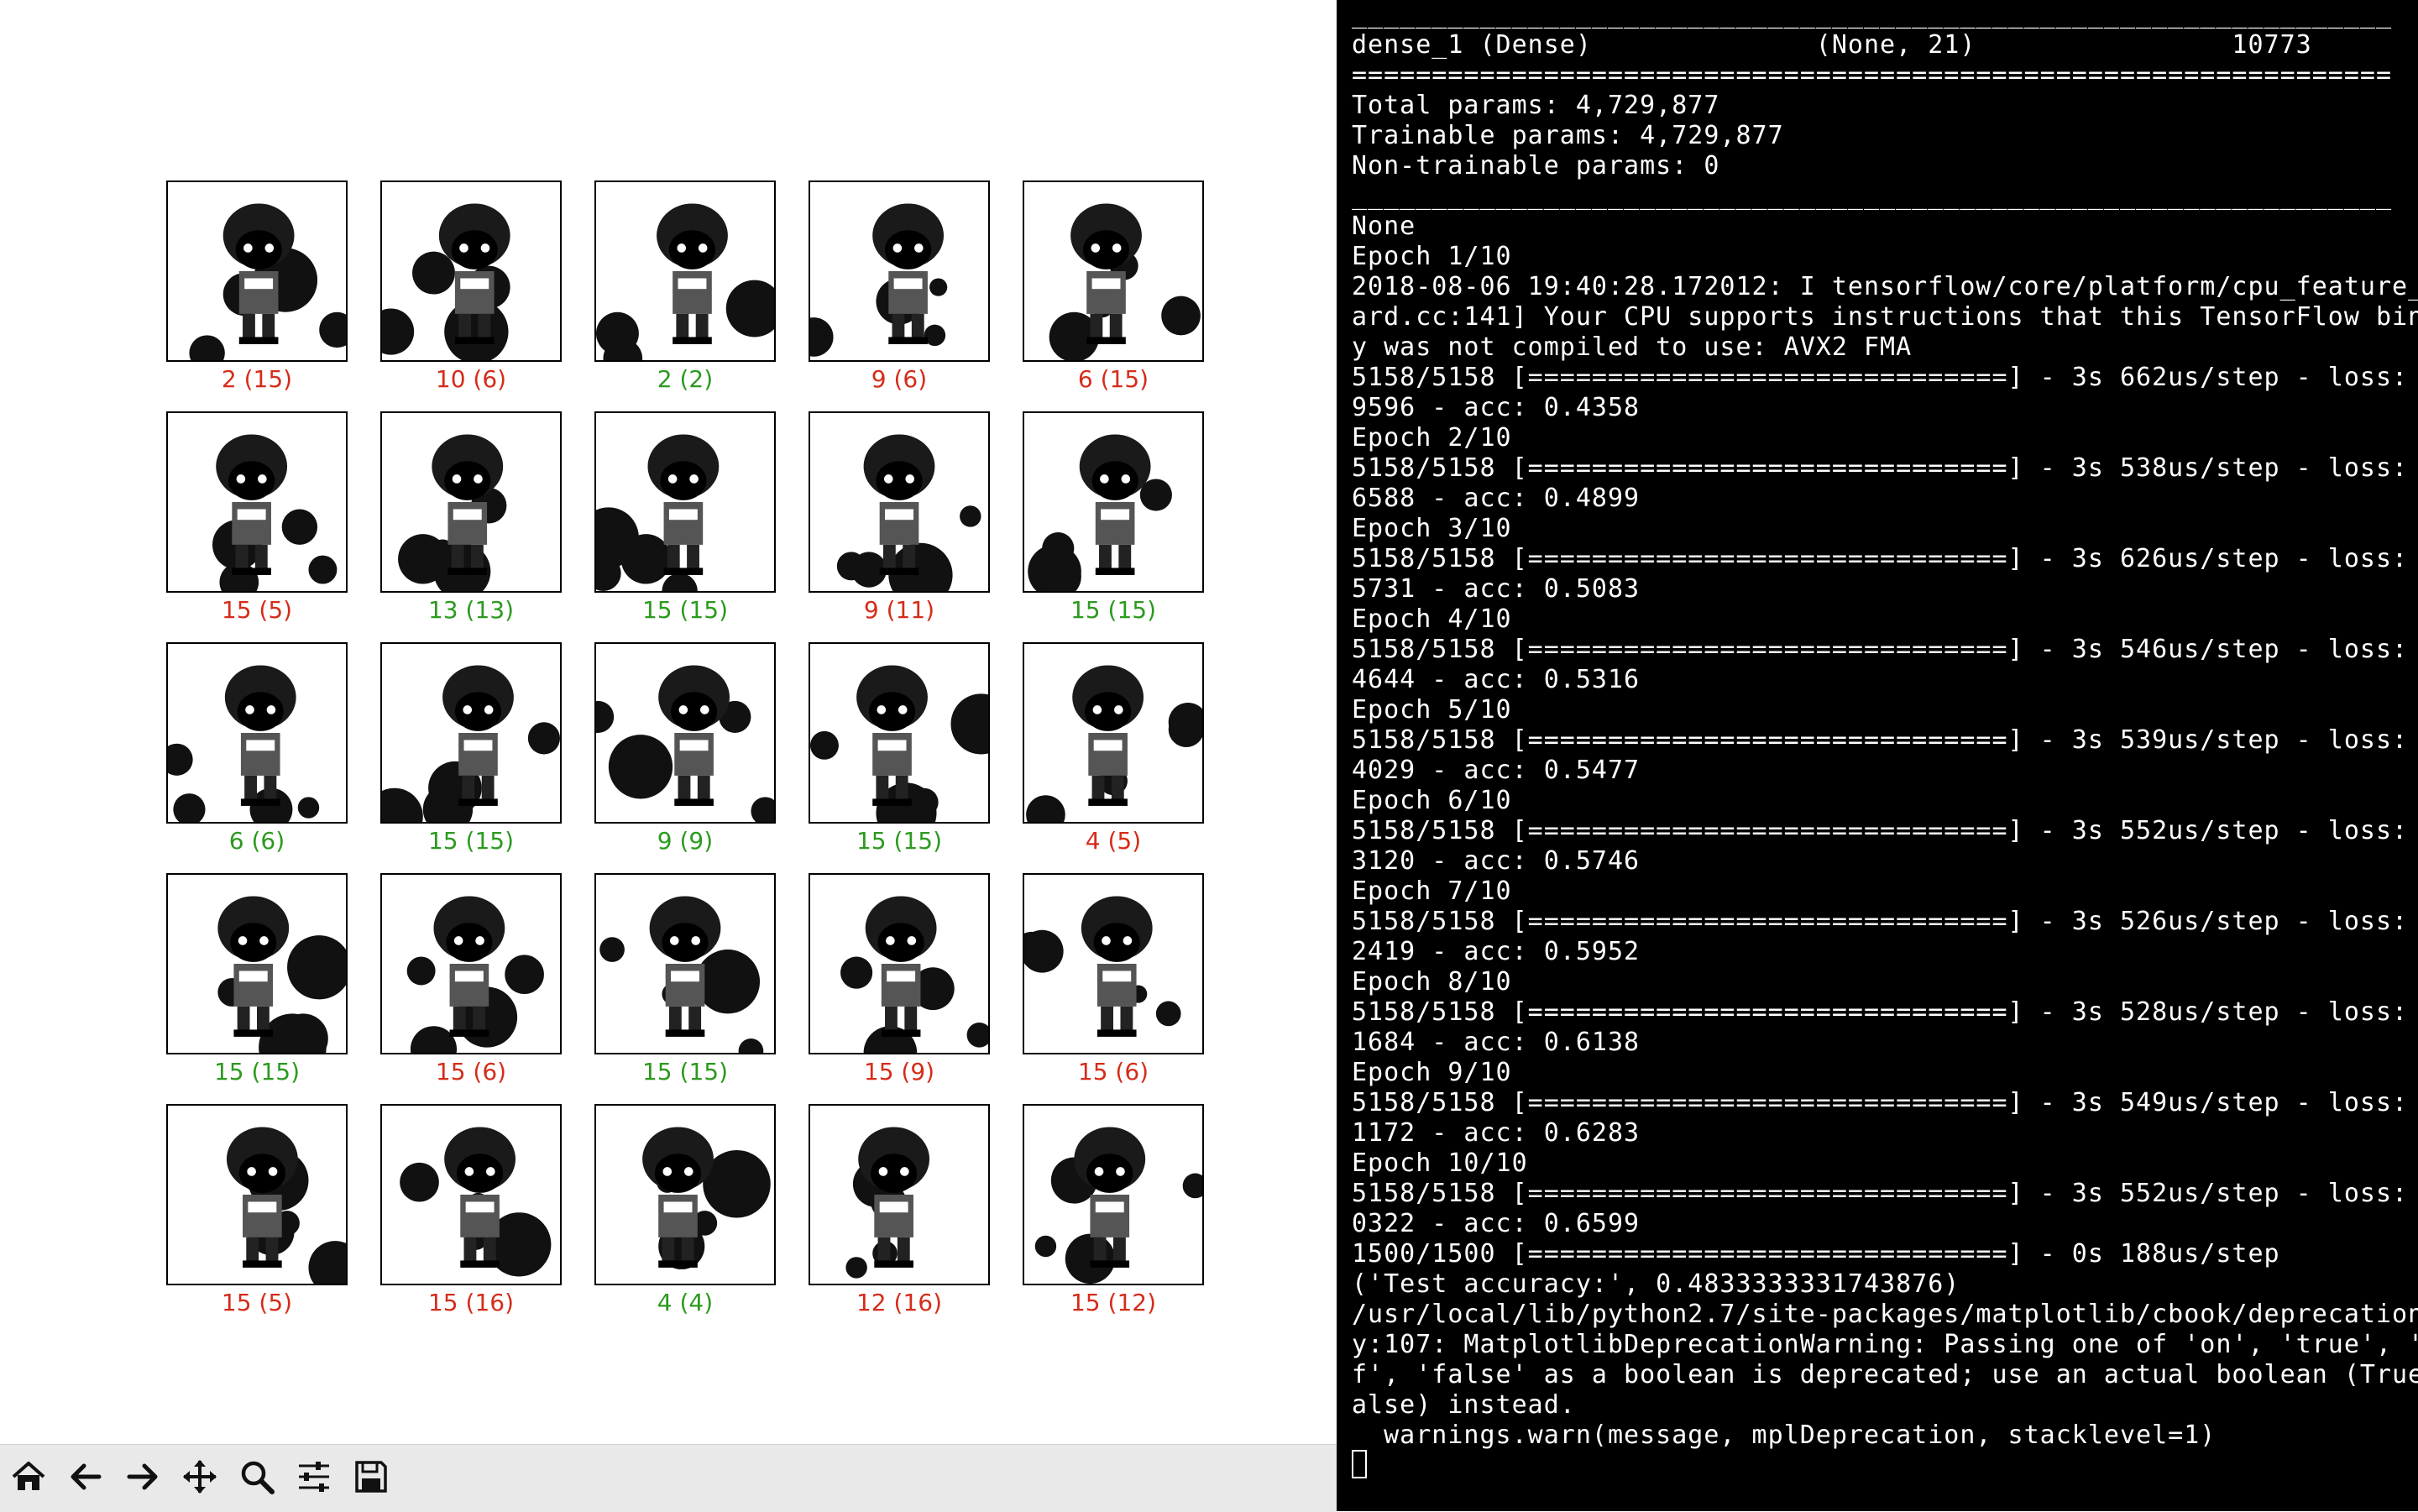 This screenshot has height=1512, width=2418. Describe the element at coordinates (471, 1210) in the screenshot. I see `subplot-cell: 15 (16)` at that location.